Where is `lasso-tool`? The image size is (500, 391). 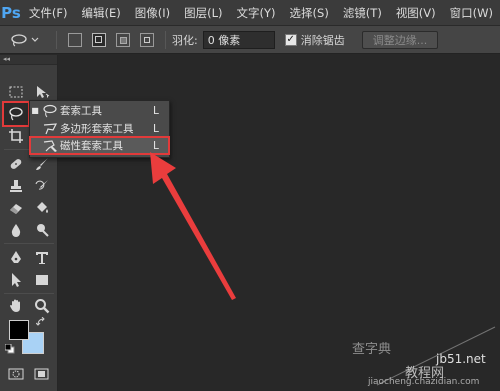 lasso-tool is located at coordinates (16, 114).